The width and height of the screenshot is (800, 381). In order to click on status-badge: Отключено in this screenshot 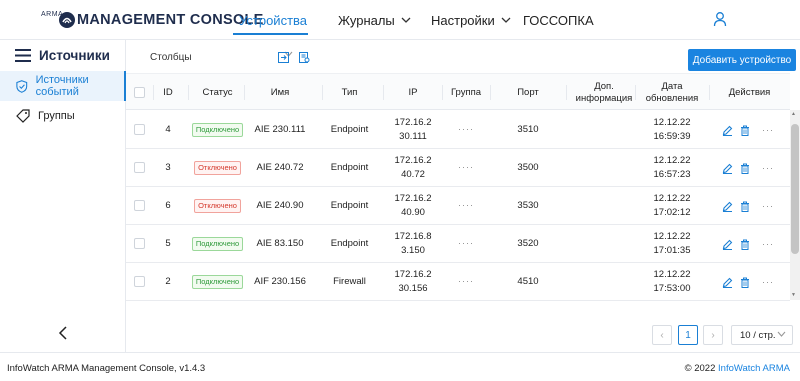, I will do `click(217, 168)`.